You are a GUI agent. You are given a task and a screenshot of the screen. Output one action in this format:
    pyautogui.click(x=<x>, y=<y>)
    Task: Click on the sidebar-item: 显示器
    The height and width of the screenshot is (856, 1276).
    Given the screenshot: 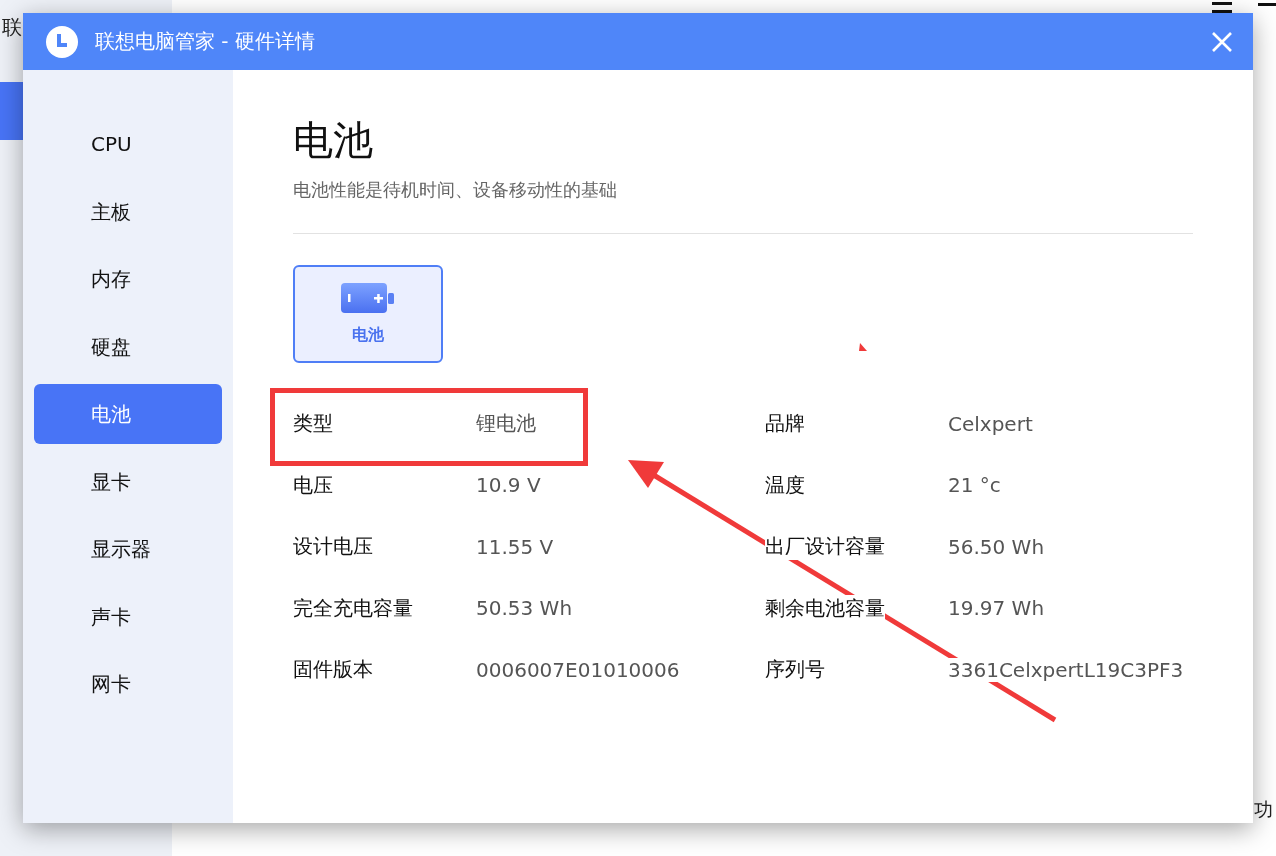 What is the action you would take?
    pyautogui.click(x=128, y=549)
    